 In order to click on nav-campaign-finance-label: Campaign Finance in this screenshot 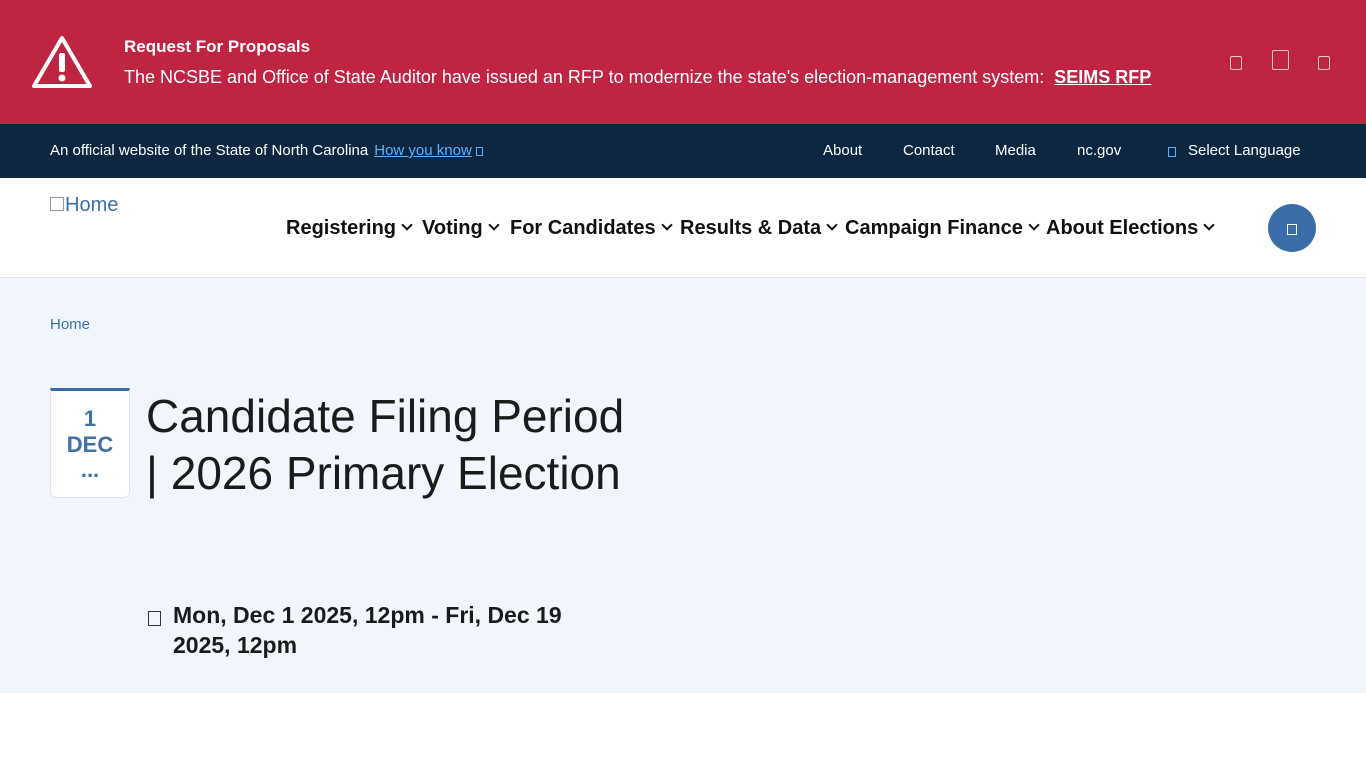, I will do `click(934, 228)`.